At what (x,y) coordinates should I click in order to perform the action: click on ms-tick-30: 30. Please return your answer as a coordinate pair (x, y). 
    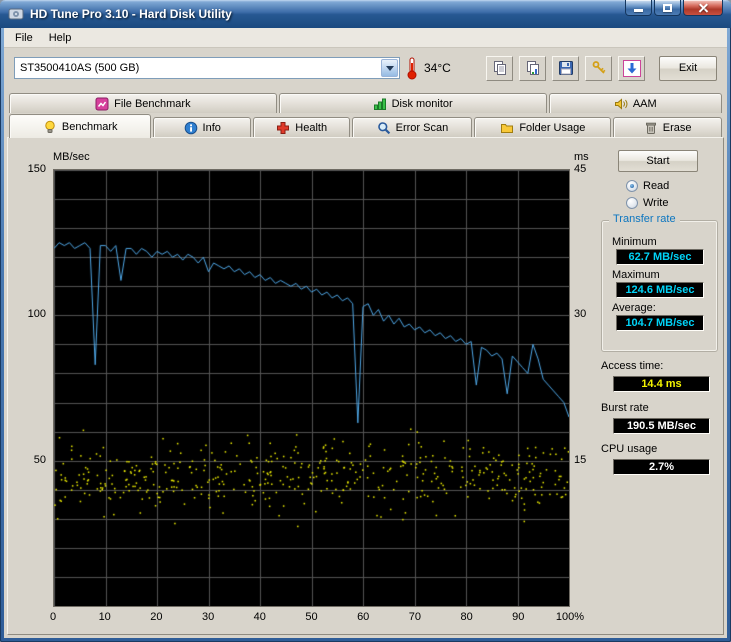
    Looking at the image, I should click on (580, 314).